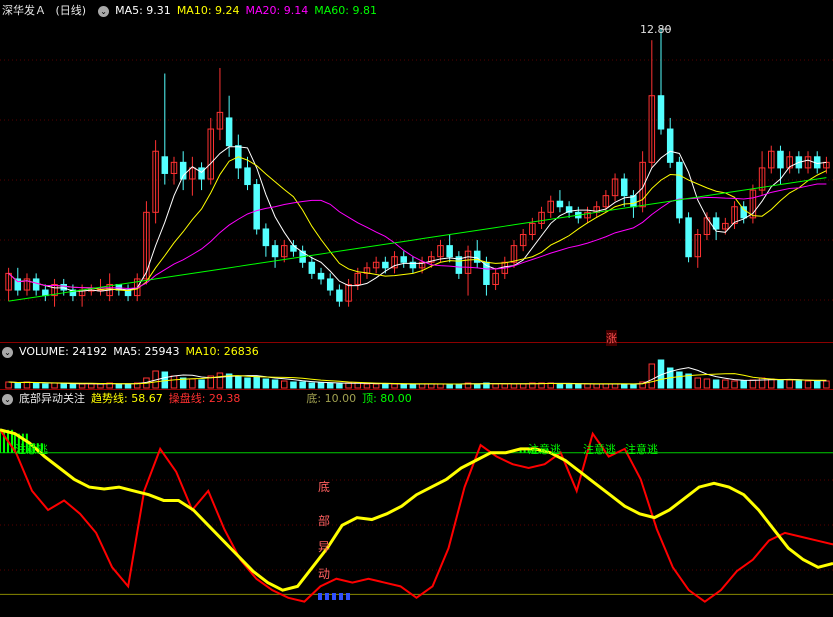 The width and height of the screenshot is (833, 617). Describe the element at coordinates (7, 352) in the screenshot. I see `volume-settings-icon: ⌄` at that location.